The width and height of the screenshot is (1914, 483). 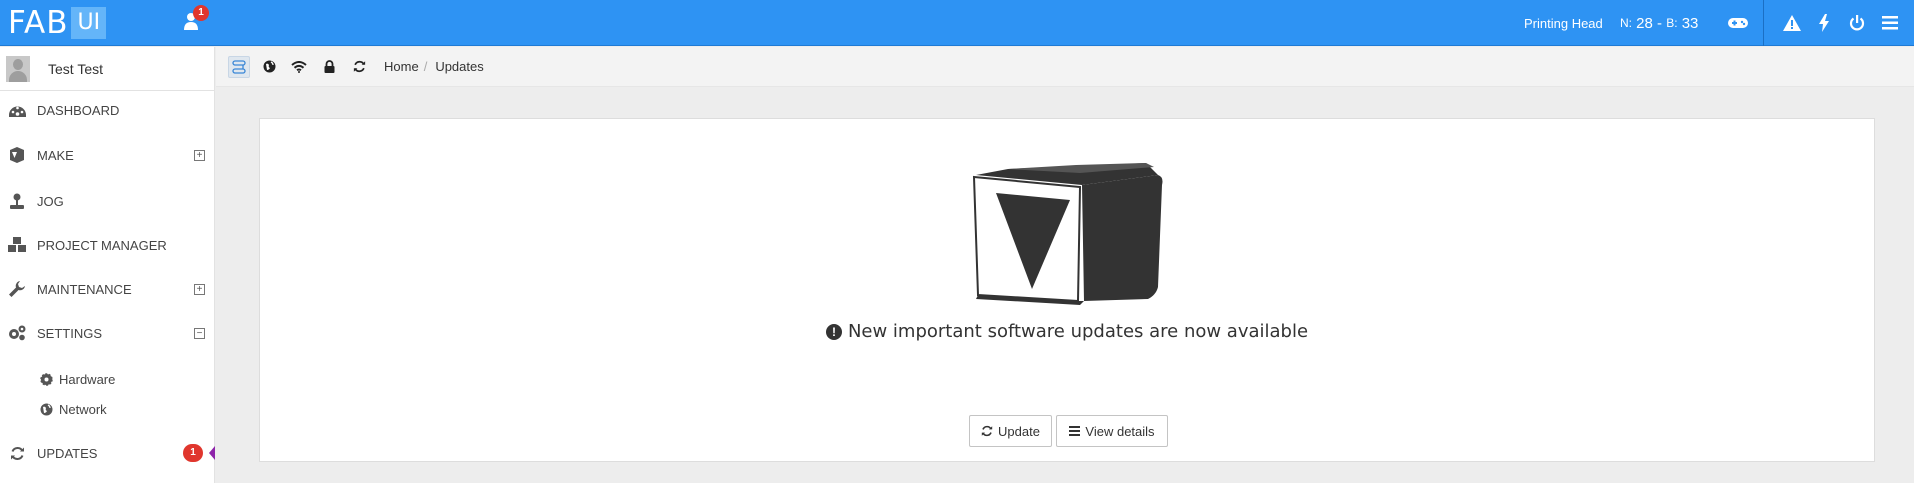 What do you see at coordinates (17, 110) in the screenshot?
I see `dashboard-icon` at bounding box center [17, 110].